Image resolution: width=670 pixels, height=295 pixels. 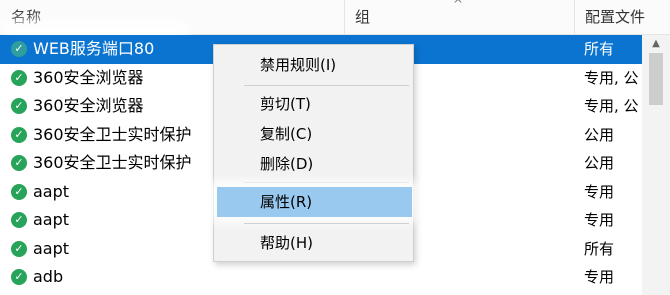 What do you see at coordinates (656, 165) in the screenshot?
I see `vertical-scrollbar: ▲` at bounding box center [656, 165].